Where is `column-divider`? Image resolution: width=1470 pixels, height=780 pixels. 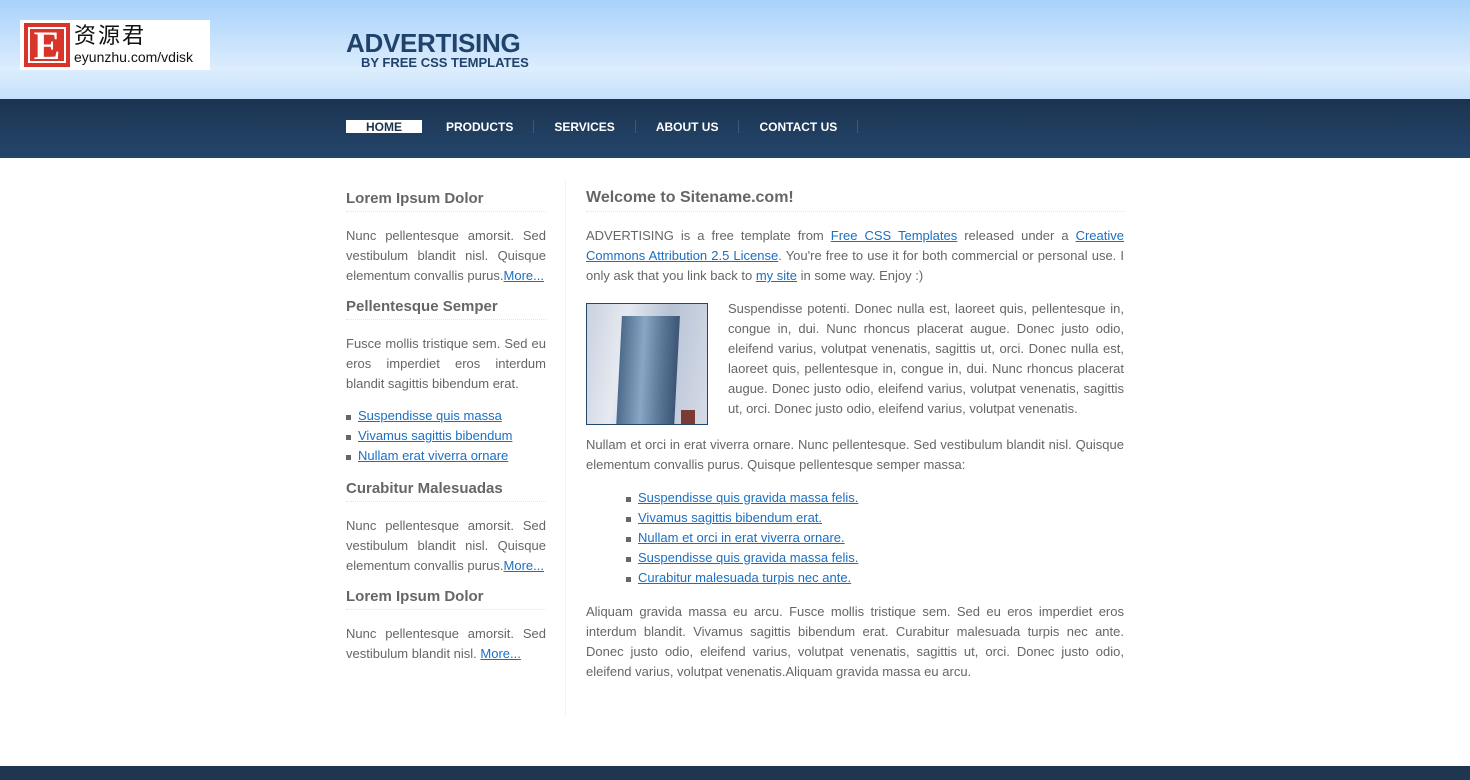
column-divider is located at coordinates (565, 447).